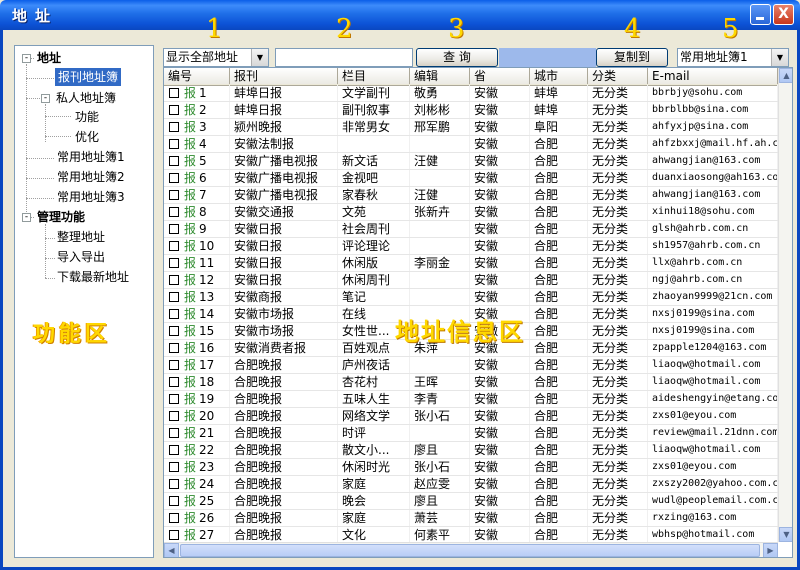 The height and width of the screenshot is (570, 800). What do you see at coordinates (471, 127) in the screenshot?
I see `table-row: 报 3 颍州晚报 非常男女 邢军鹏 安徽 阜阳 无分类 ahfyxjp@sina.com` at bounding box center [471, 127].